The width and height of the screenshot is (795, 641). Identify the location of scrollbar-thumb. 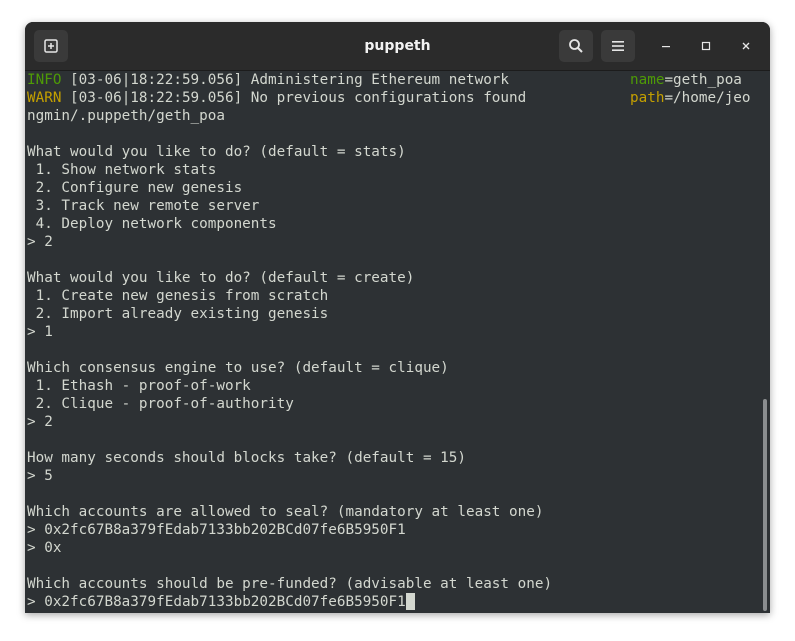
(765, 505).